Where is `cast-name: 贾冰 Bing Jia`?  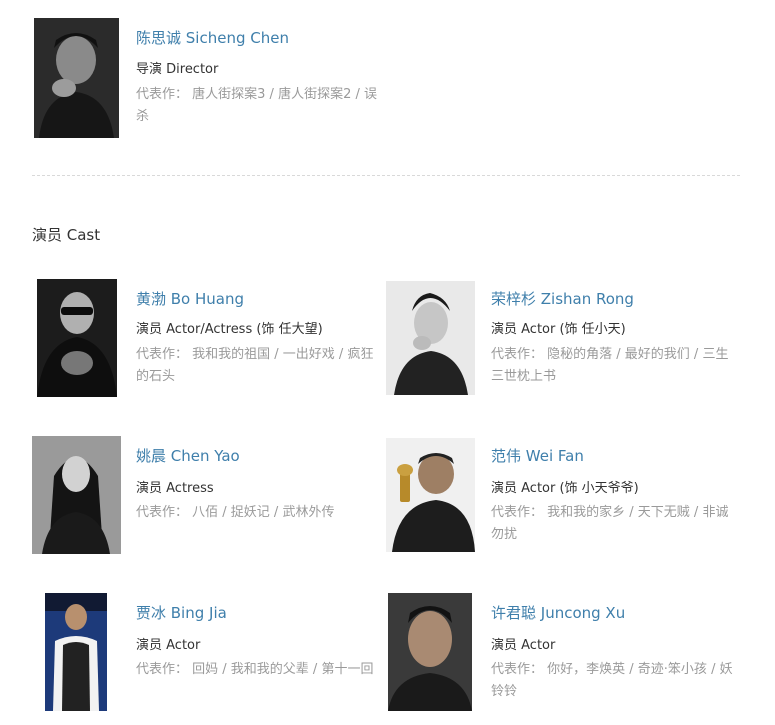 cast-name: 贾冰 Bing Jia is located at coordinates (181, 612).